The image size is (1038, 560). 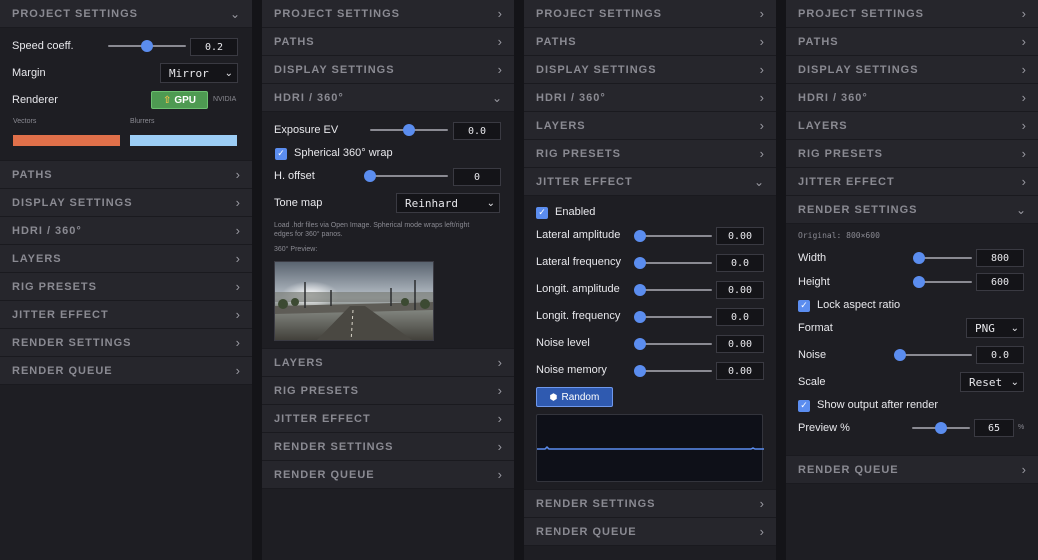 I want to click on exposure-ev-slider, so click(x=409, y=130).